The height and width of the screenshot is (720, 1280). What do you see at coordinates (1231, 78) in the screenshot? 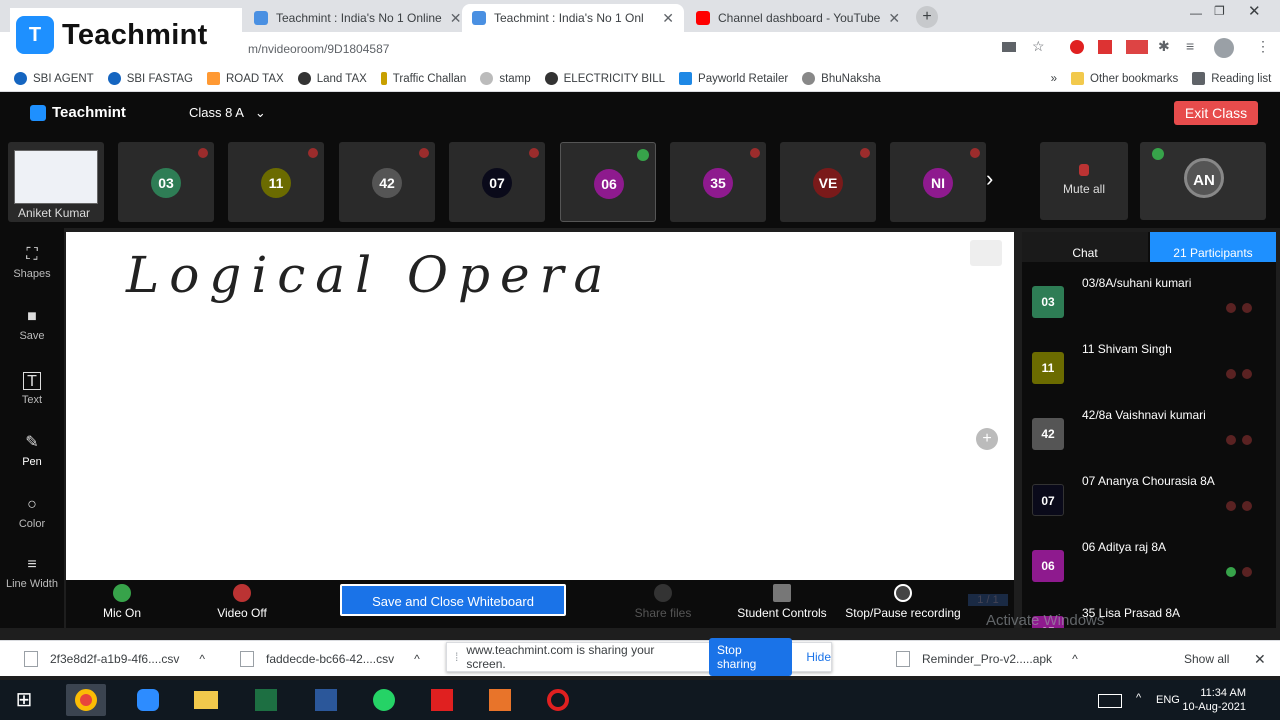
I see `reading-list: Reading list` at bounding box center [1231, 78].